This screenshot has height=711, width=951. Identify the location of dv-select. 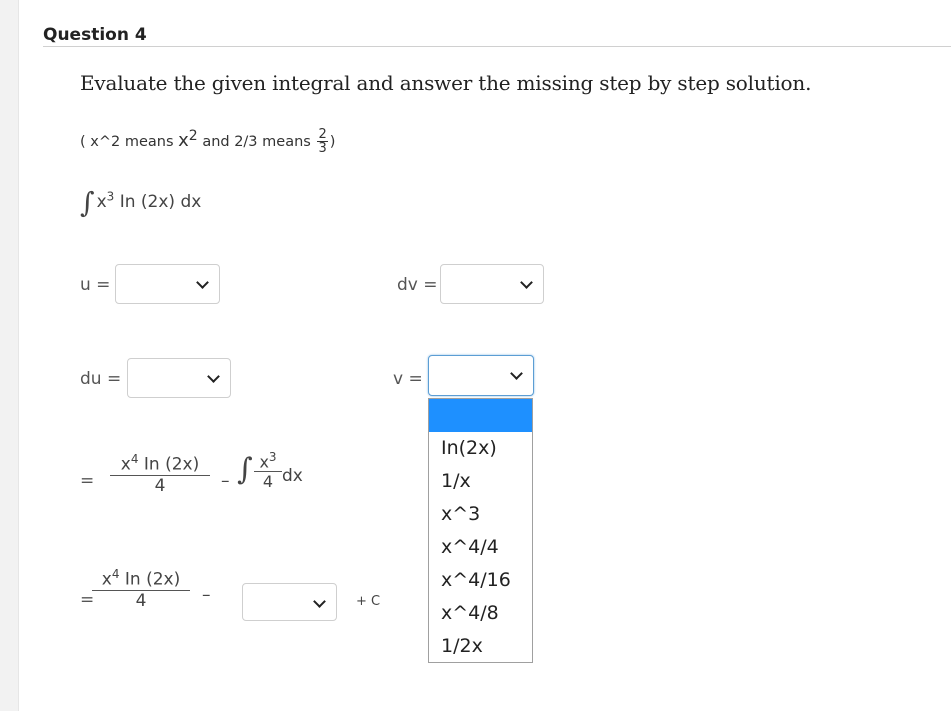
(492, 284).